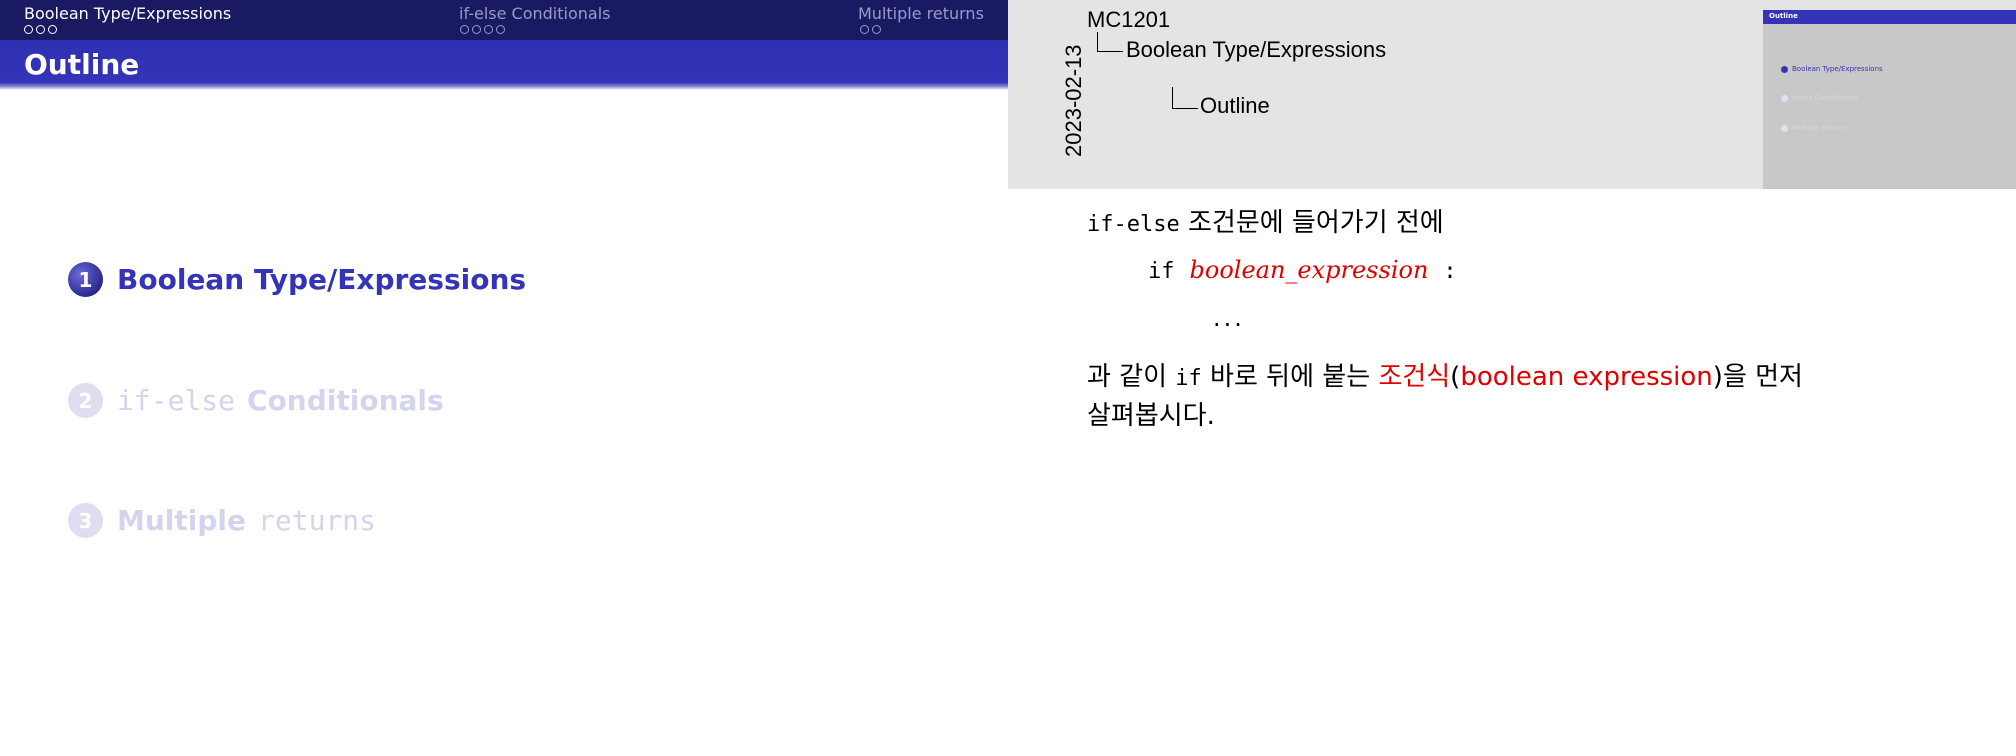 The width and height of the screenshot is (2016, 756). I want to click on nav-dots-if-else, so click(482, 29).